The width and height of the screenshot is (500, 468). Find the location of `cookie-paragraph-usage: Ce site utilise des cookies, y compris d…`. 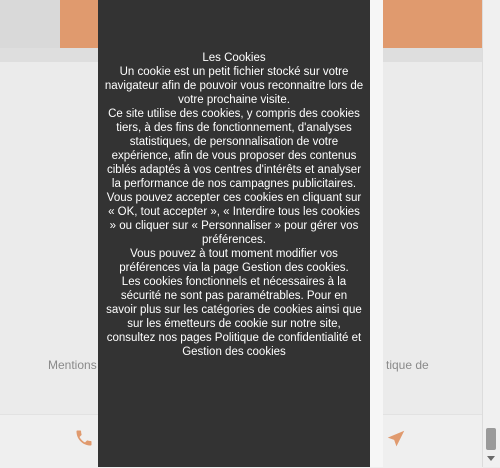

cookie-paragraph-usage: Ce site utilise des cookies, y compris d… is located at coordinates (234, 149).